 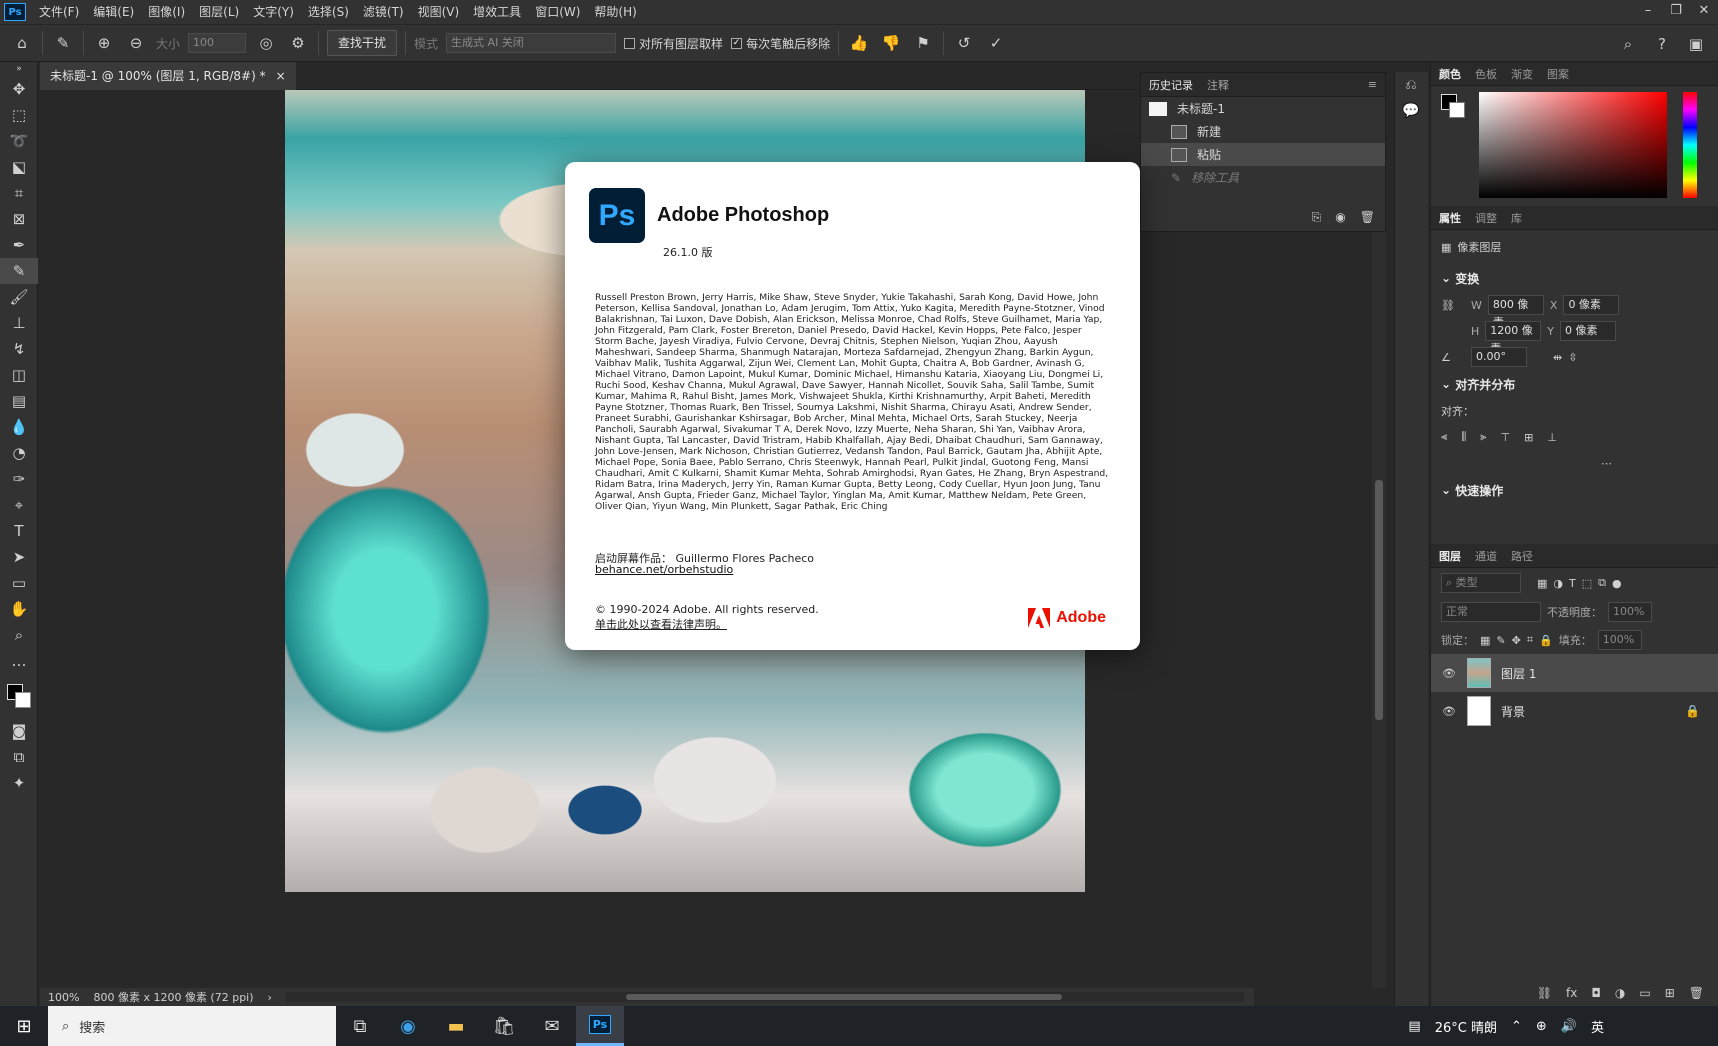 What do you see at coordinates (1372, 84) in the screenshot?
I see `panel-menu-icon: ≡` at bounding box center [1372, 84].